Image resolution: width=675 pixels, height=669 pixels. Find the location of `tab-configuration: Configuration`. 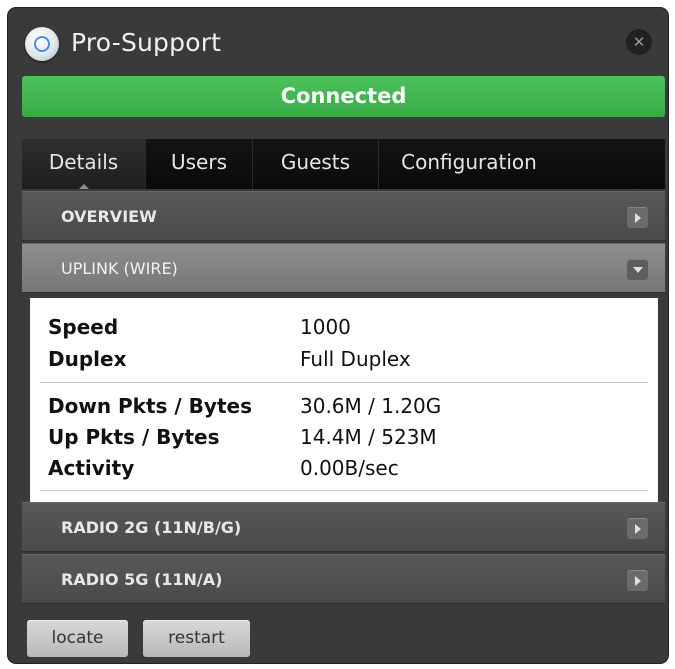

tab-configuration: Configuration is located at coordinates (469, 164).